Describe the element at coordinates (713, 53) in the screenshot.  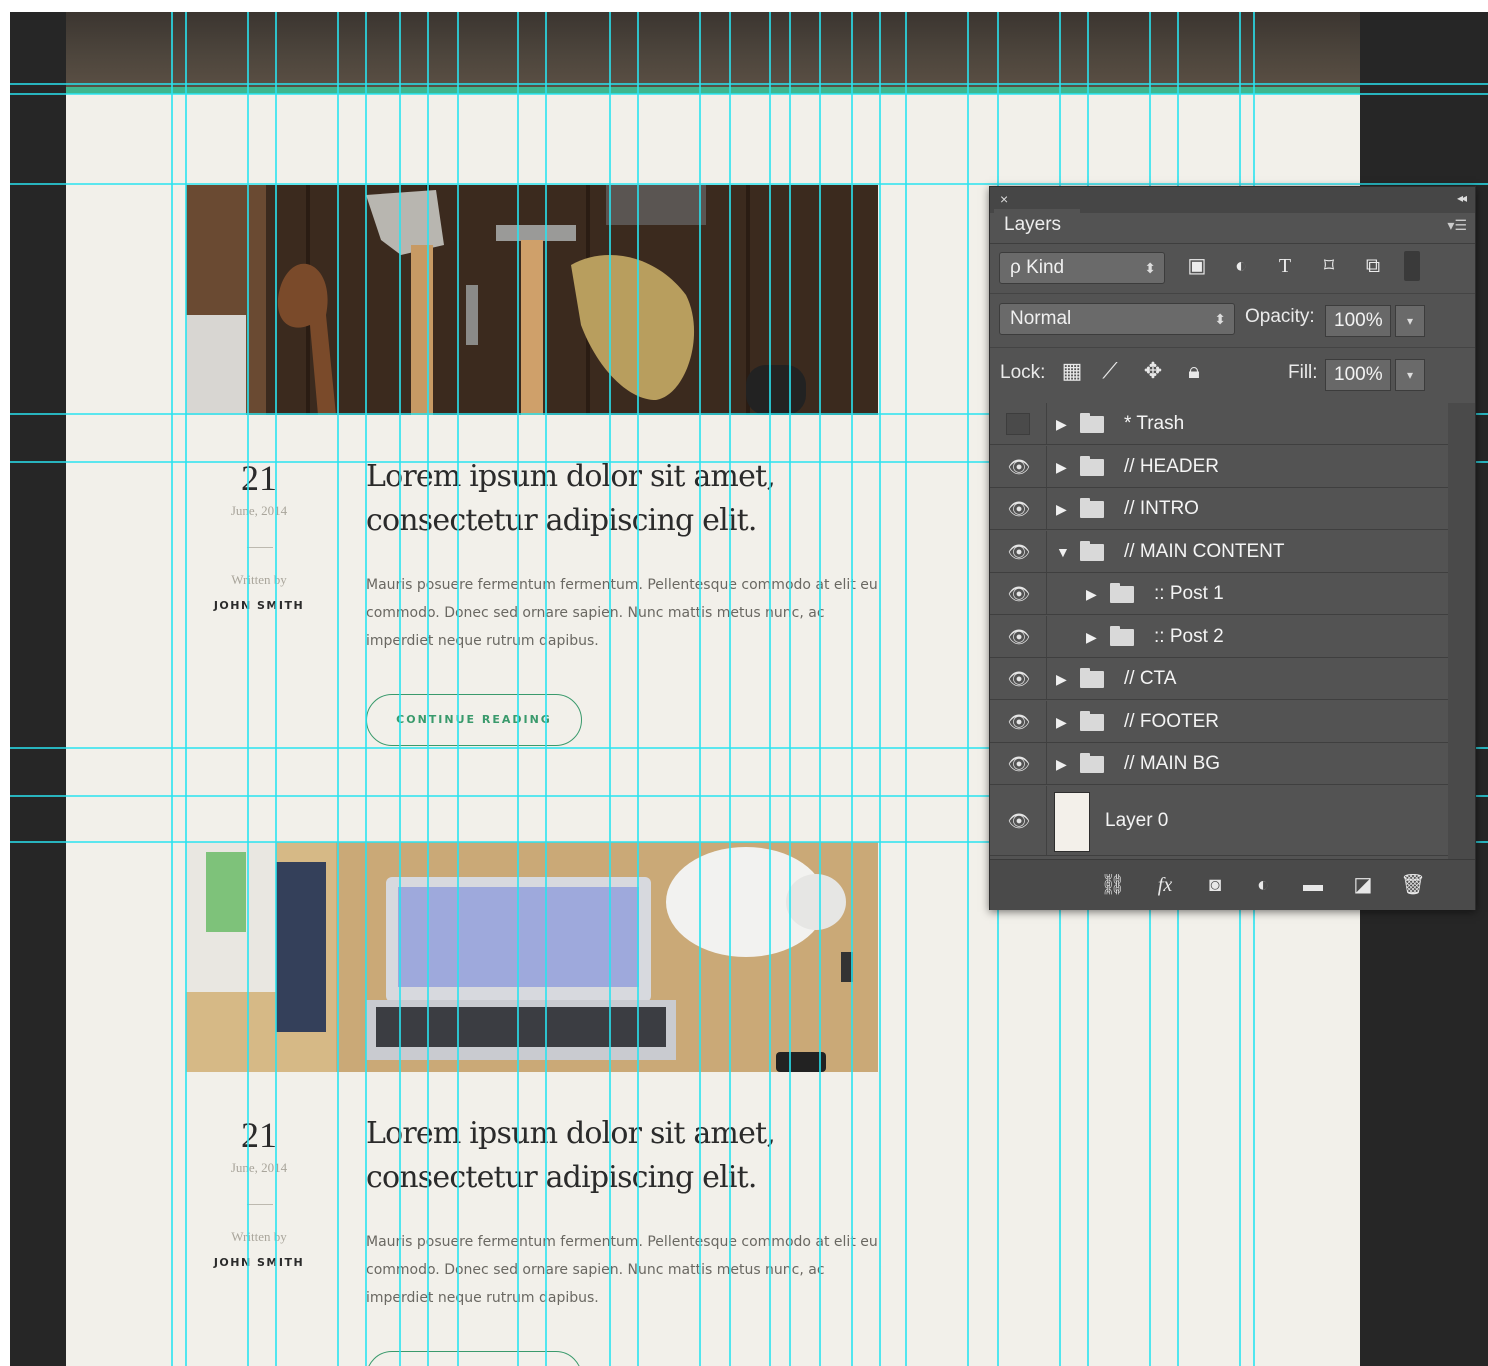
I see `header-hero-image` at that location.